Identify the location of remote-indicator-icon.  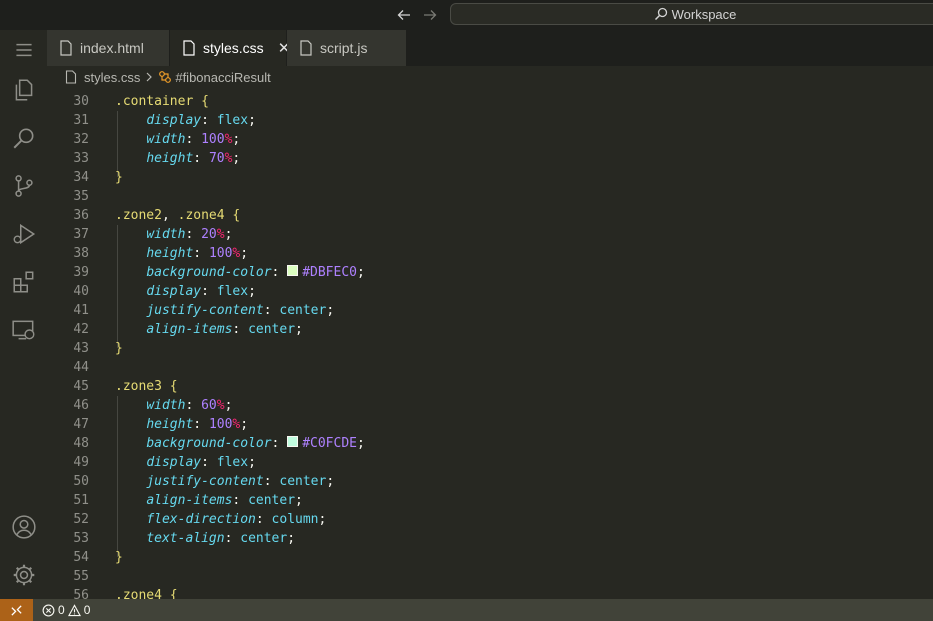
(16, 610).